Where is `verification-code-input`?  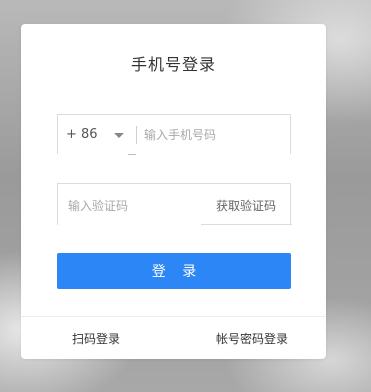 verification-code-input is located at coordinates (133, 206).